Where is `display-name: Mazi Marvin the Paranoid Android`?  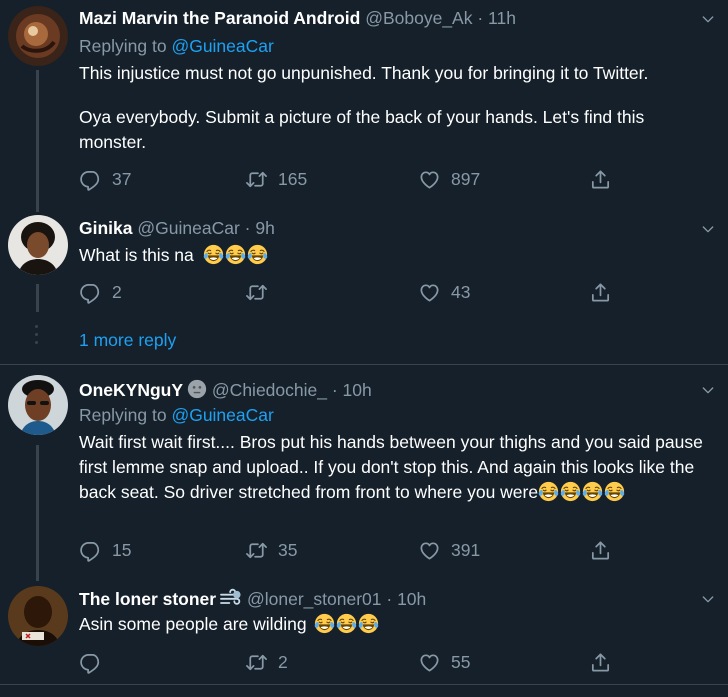
display-name: Mazi Marvin the Paranoid Android is located at coordinates (219, 18).